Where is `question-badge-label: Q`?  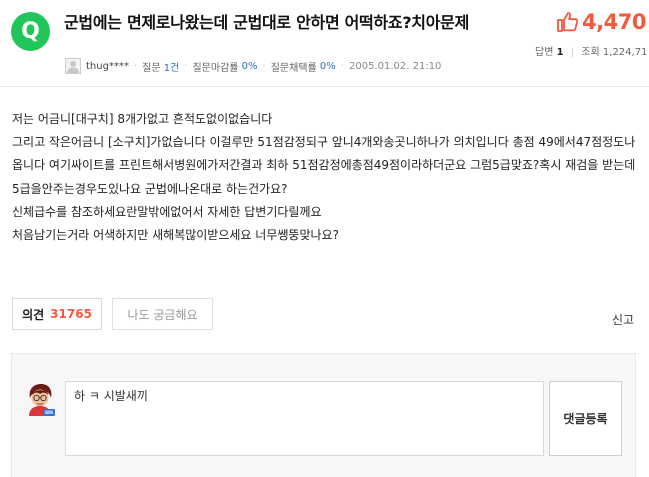
question-badge-label: Q is located at coordinates (30, 31).